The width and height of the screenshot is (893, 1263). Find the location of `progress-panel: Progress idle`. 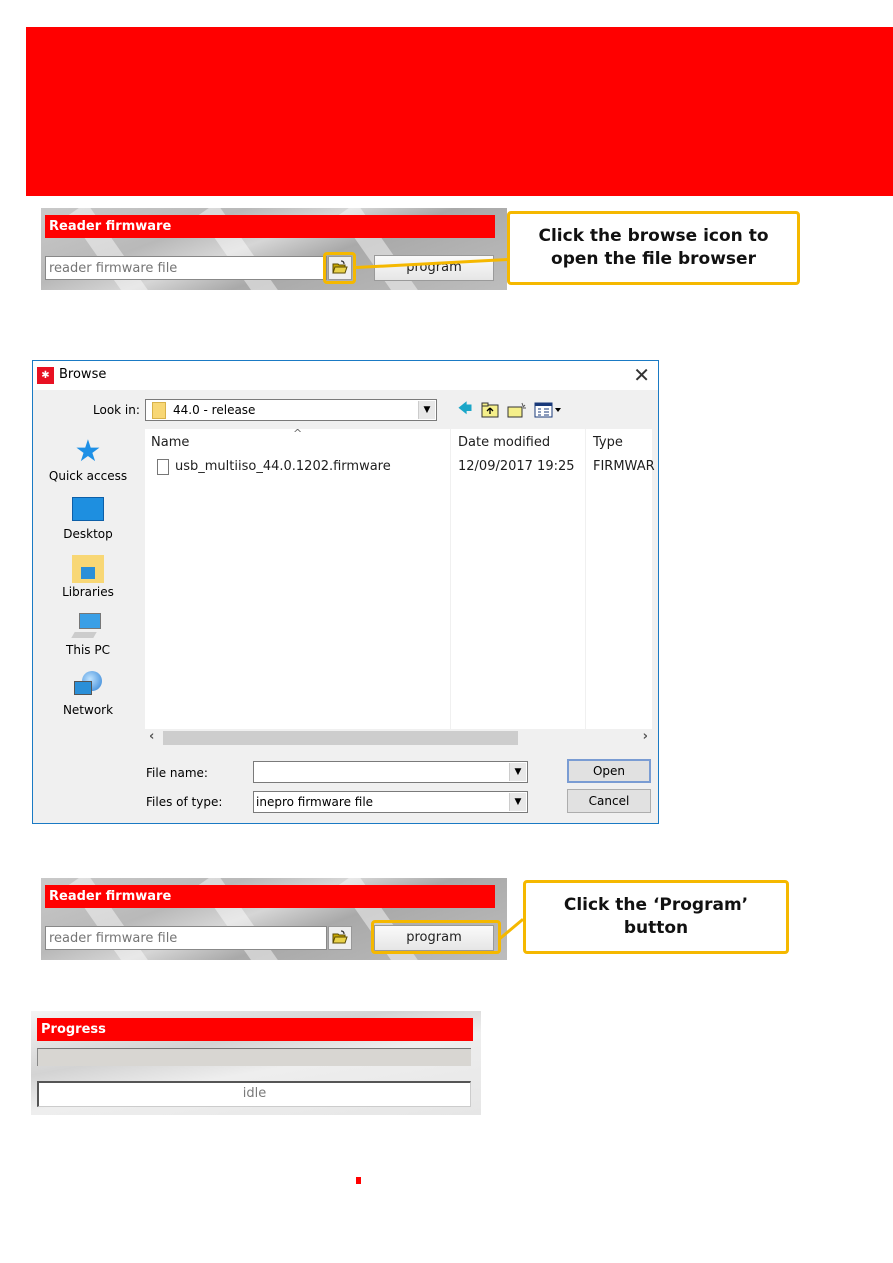

progress-panel: Progress idle is located at coordinates (256, 1063).